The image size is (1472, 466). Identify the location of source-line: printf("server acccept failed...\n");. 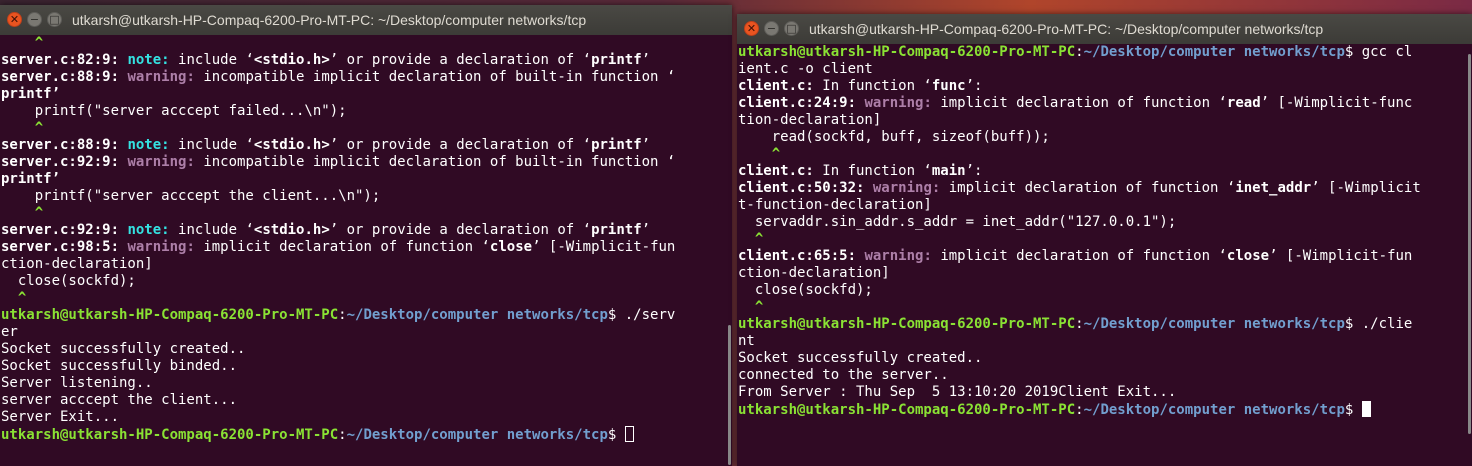
(174, 111).